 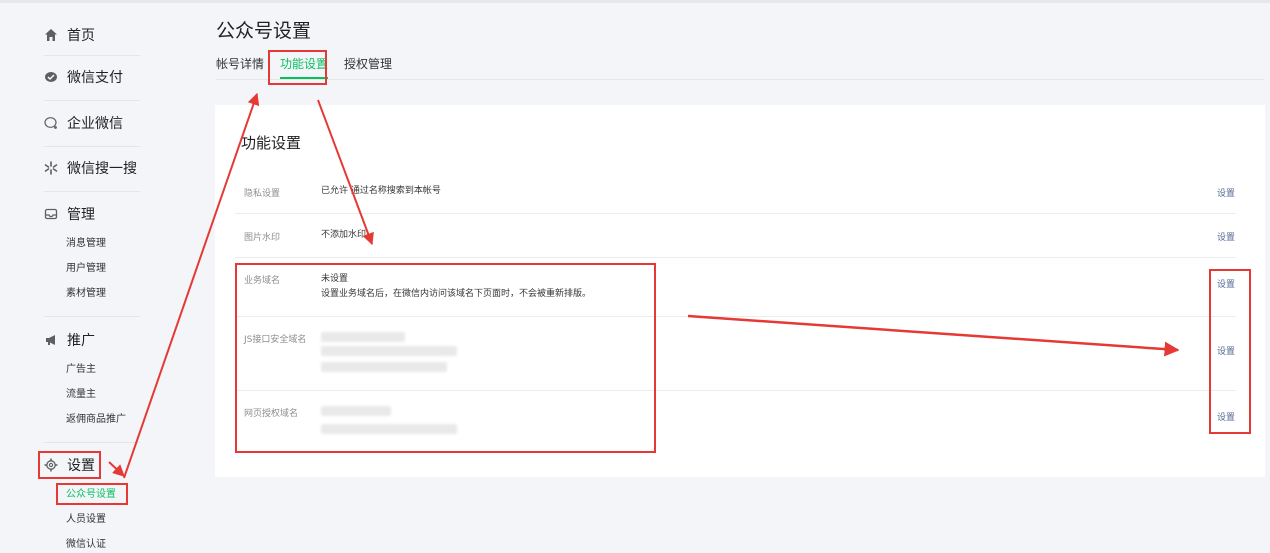 What do you see at coordinates (92, 494) in the screenshot?
I see `annotation-box-account-settings` at bounding box center [92, 494].